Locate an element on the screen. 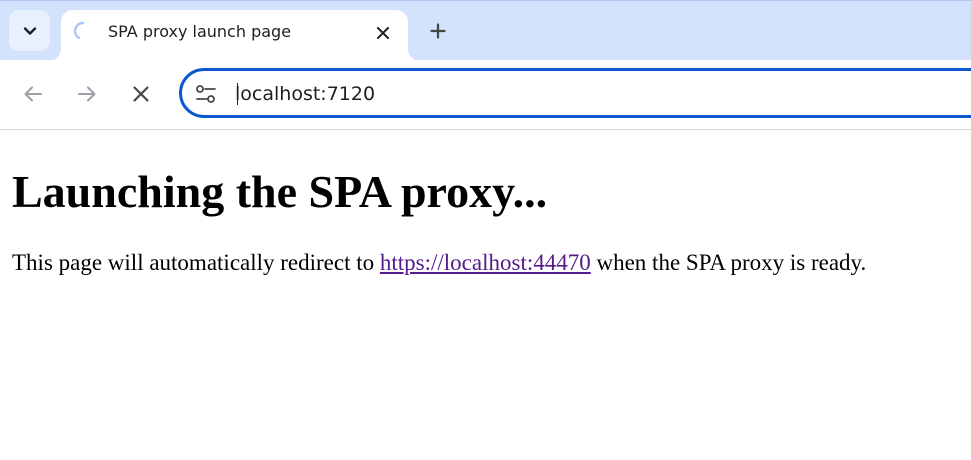  redirect-link: https://localhost:44470 is located at coordinates (485, 262).